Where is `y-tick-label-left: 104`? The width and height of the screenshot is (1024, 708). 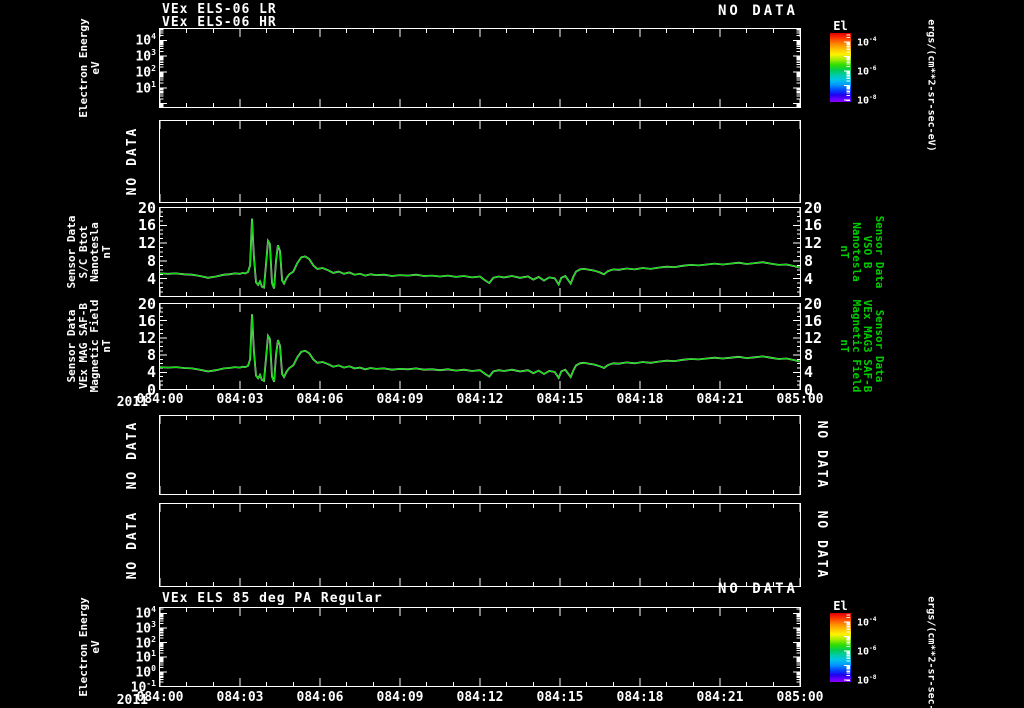
y-tick-label-left: 104 is located at coordinates (145, 40).